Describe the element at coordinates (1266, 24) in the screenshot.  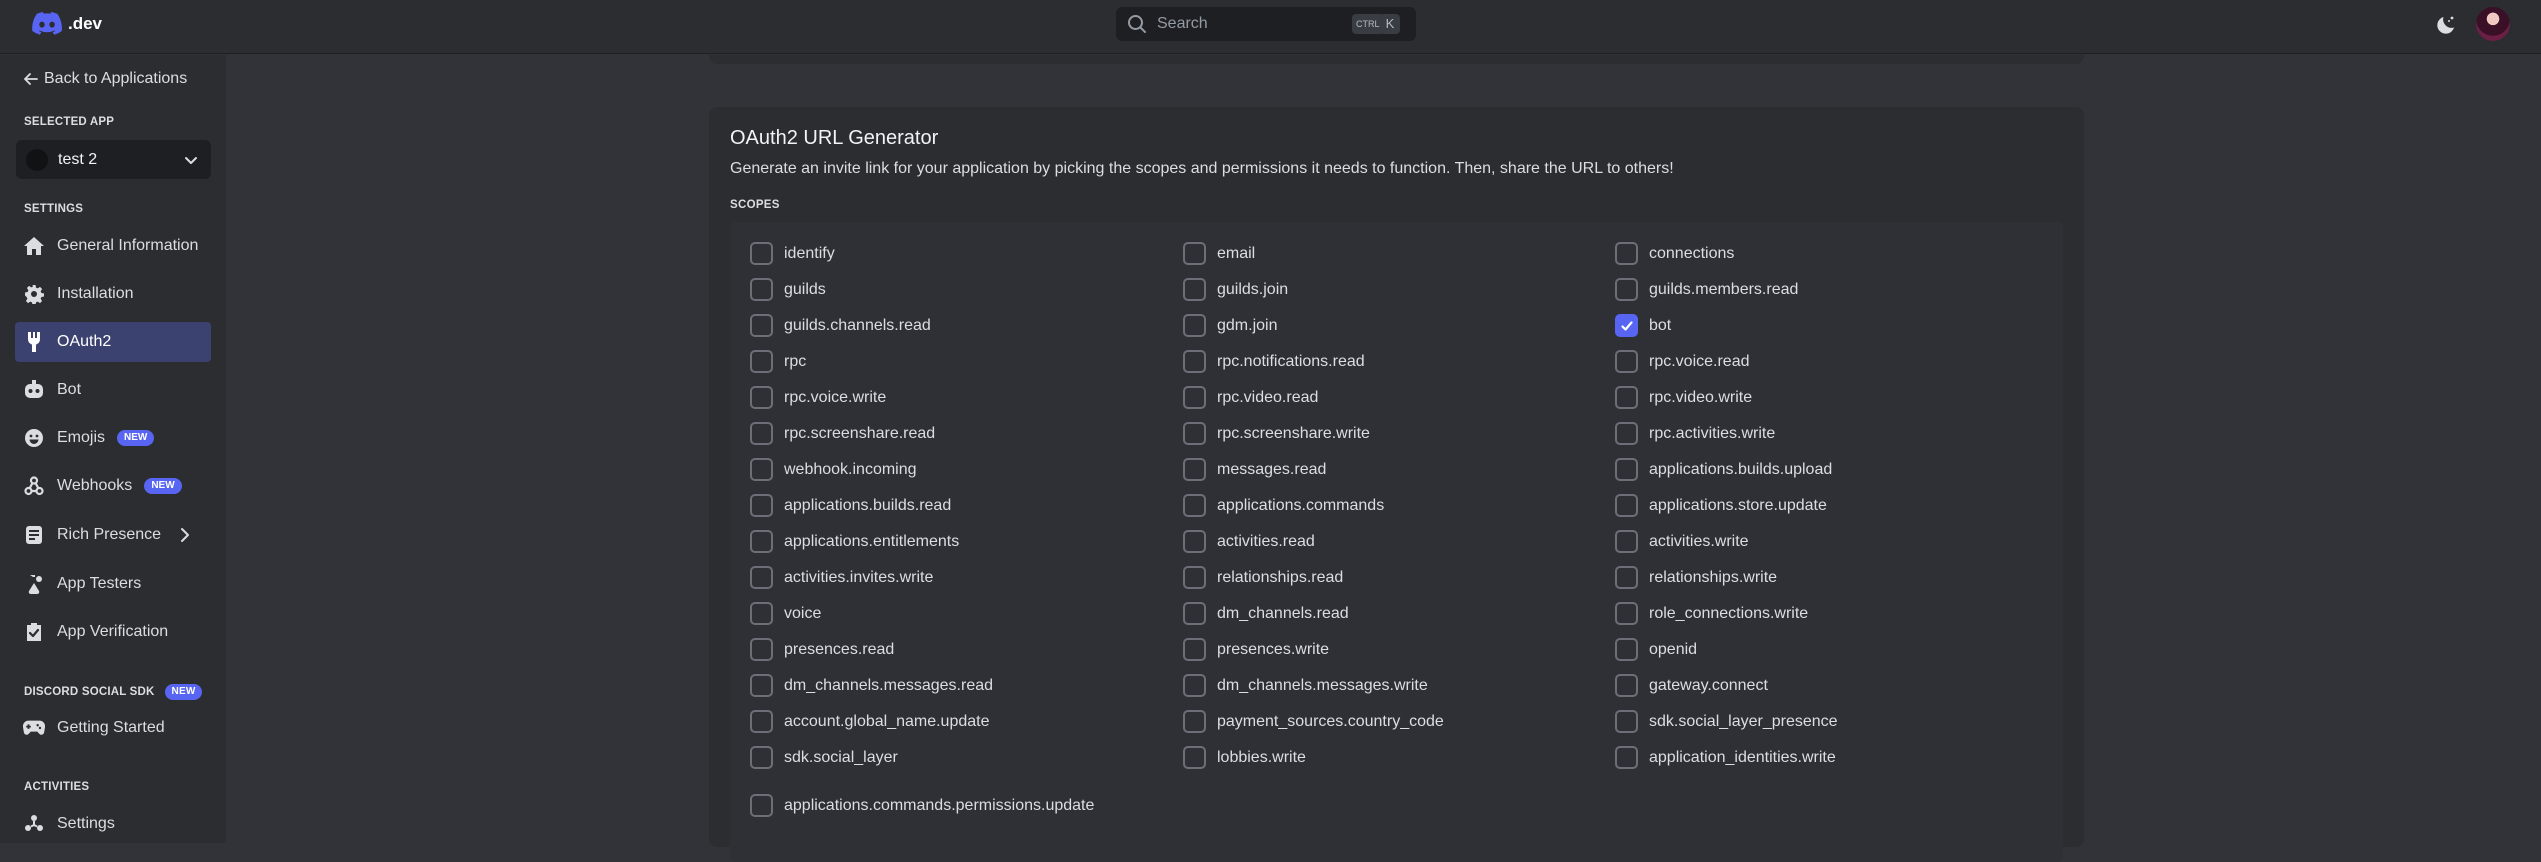
I see `search-bar: Search CTRL K` at that location.